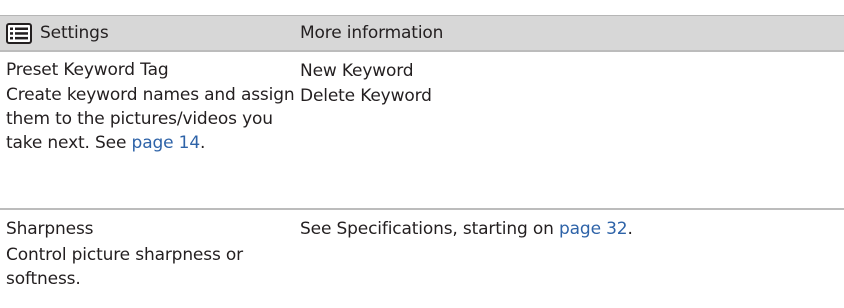 The image size is (844, 308). I want to click on table-header-row: Settings More information, so click(422, 32).